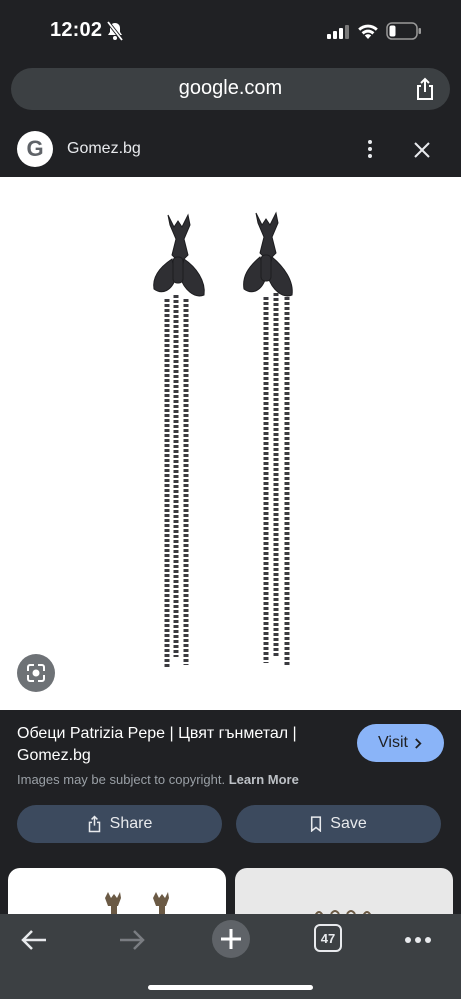 This screenshot has width=461, height=999. I want to click on back-arrow-icon, so click(34, 940).